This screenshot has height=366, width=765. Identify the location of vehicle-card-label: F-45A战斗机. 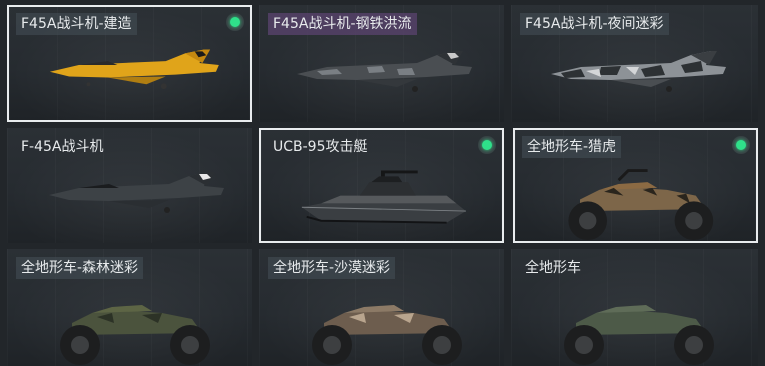
(62, 147).